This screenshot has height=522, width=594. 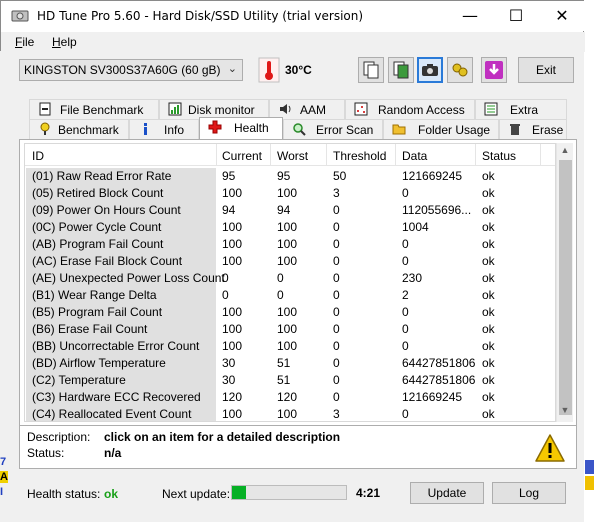 What do you see at coordinates (521, 115) in the screenshot?
I see `tab-extra-tests: Extra tests` at bounding box center [521, 115].